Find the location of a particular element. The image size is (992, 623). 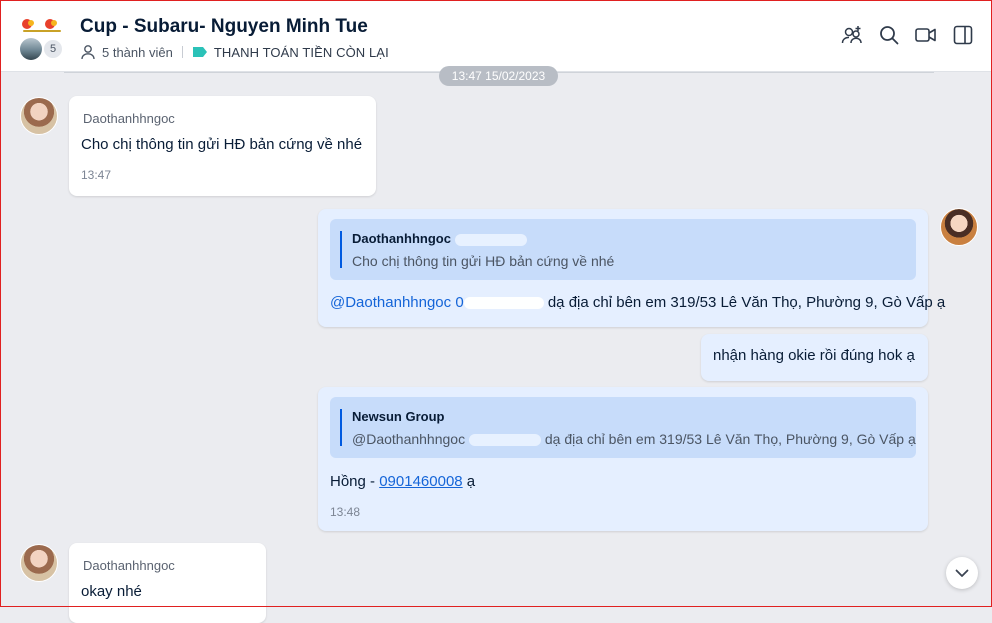

group-member-photo is located at coordinates (31, 49).